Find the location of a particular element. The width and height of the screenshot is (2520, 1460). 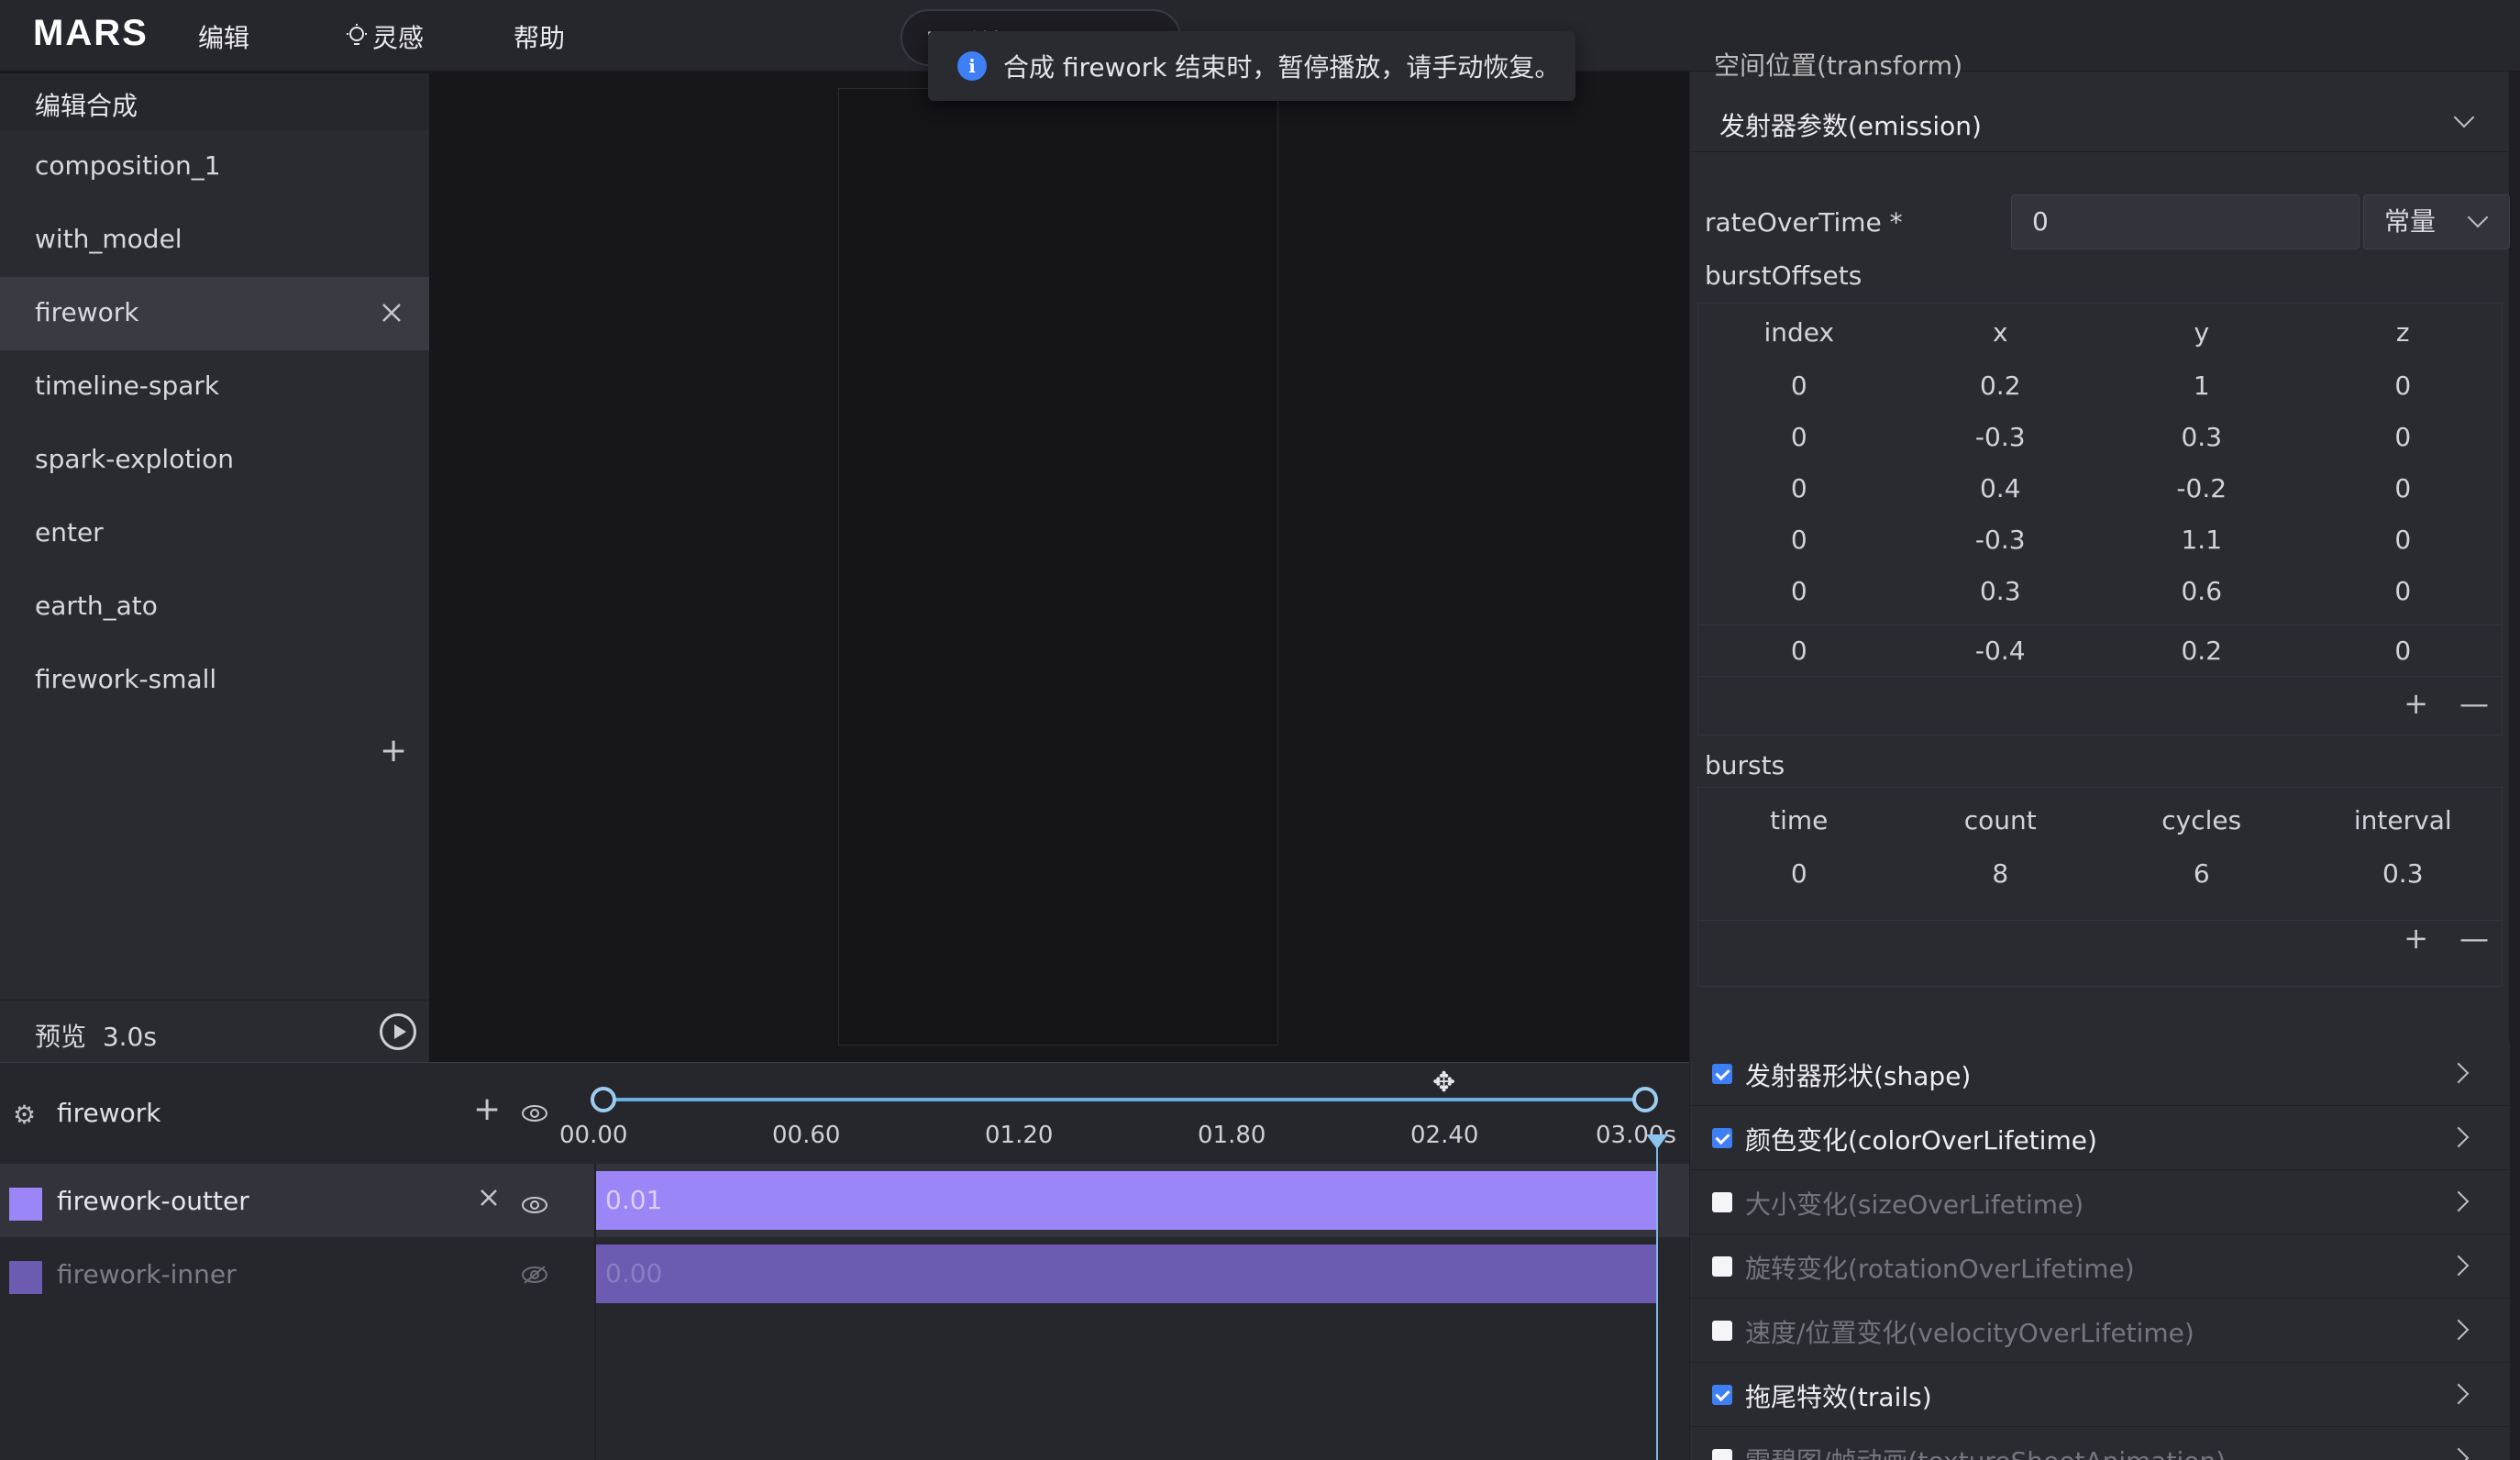

rate-mode-select: 常量 is located at coordinates (2436, 221).